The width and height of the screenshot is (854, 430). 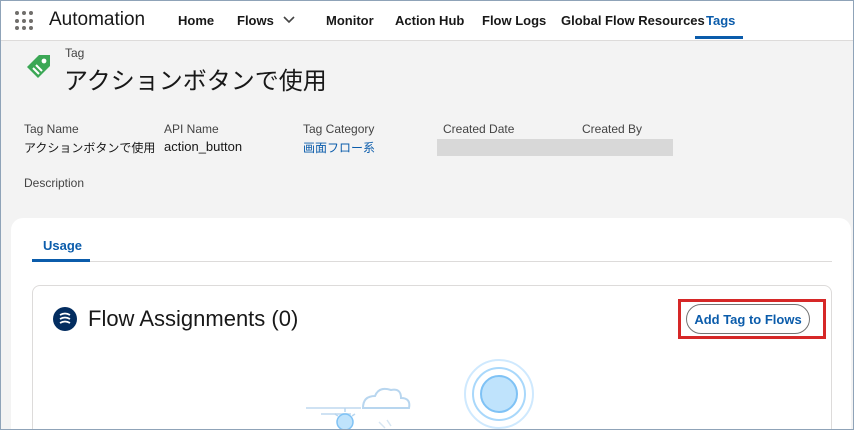 What do you see at coordinates (65, 319) in the screenshot?
I see `flow-icon` at bounding box center [65, 319].